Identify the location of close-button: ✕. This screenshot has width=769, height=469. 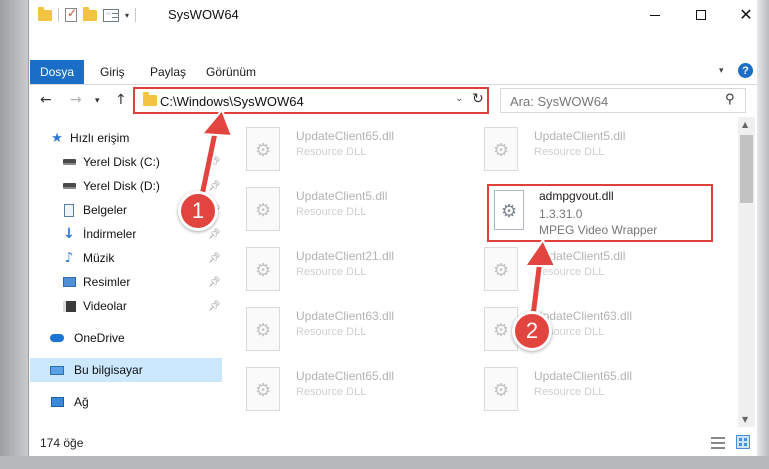
(746, 15).